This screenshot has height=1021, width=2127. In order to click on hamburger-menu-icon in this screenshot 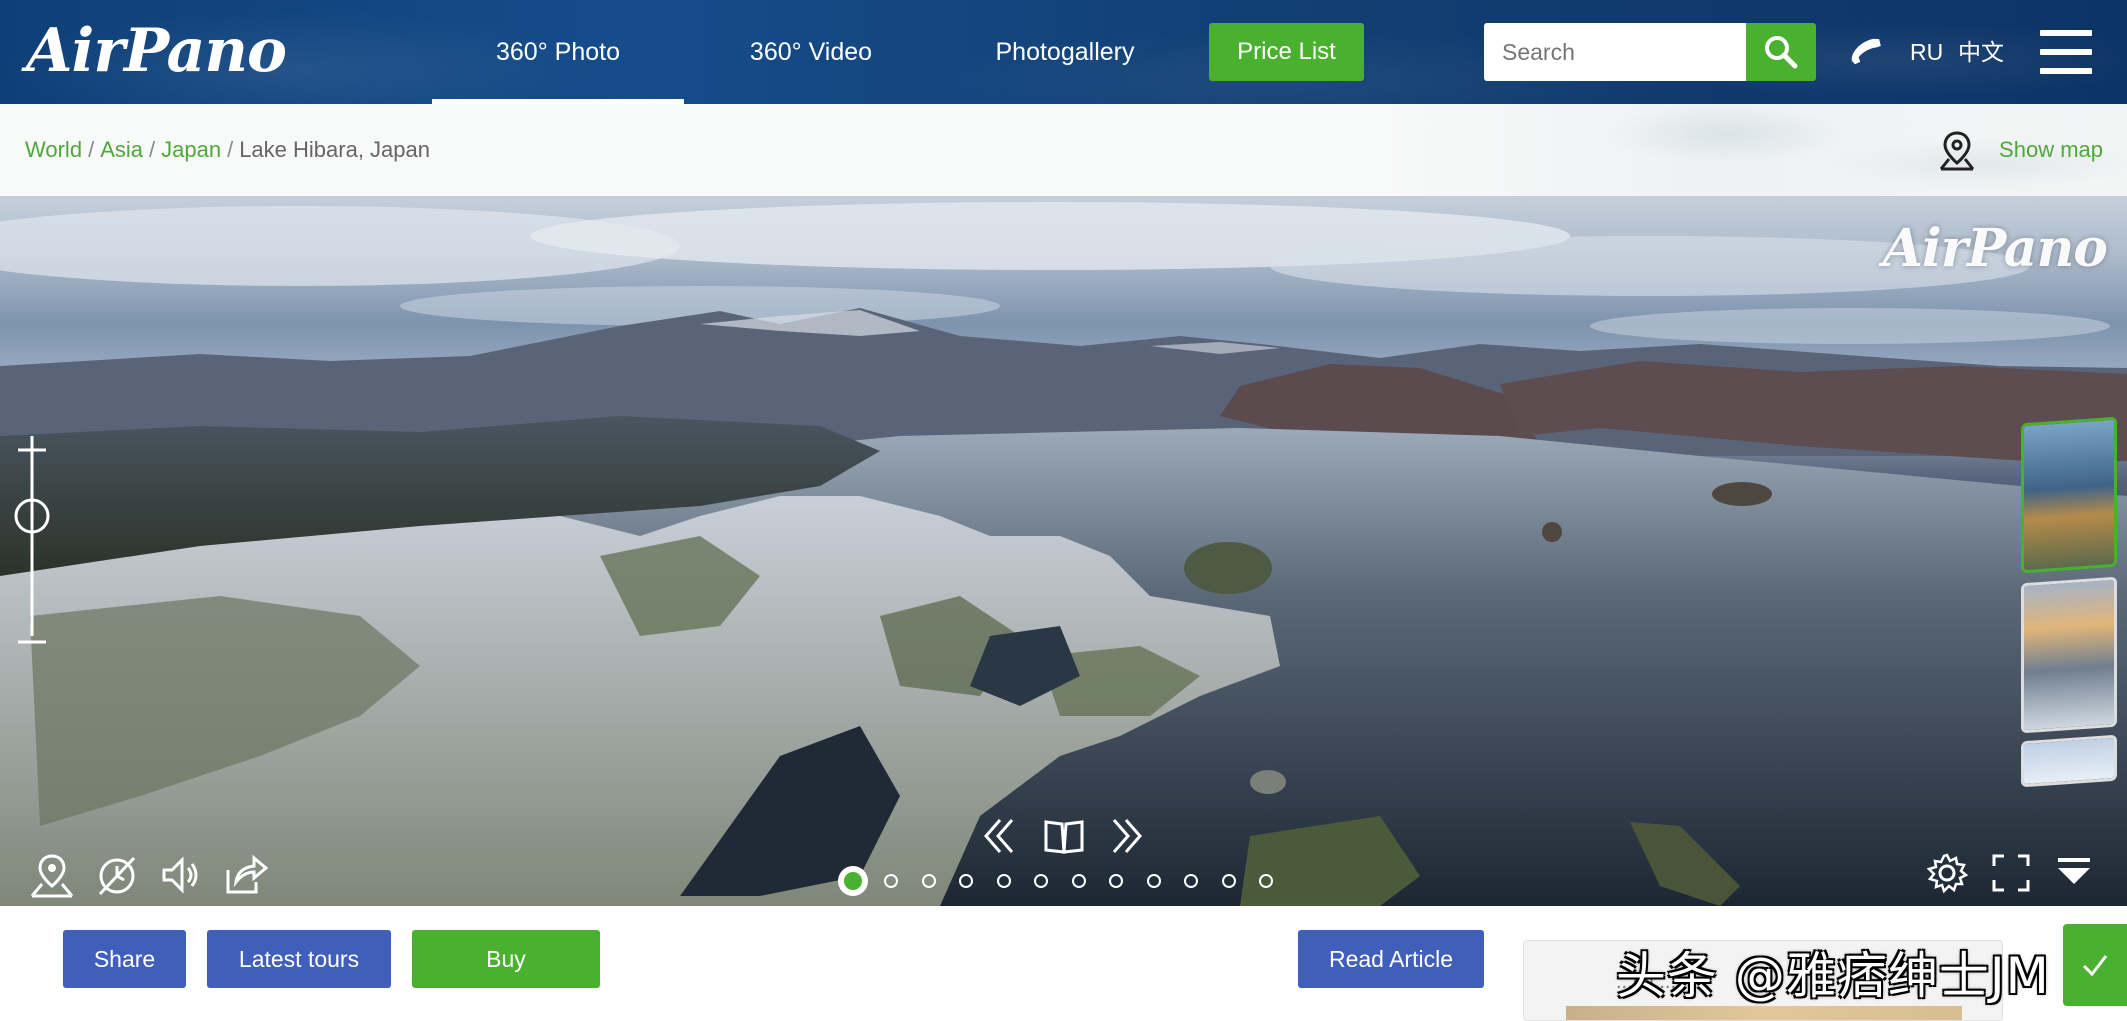, I will do `click(2066, 52)`.